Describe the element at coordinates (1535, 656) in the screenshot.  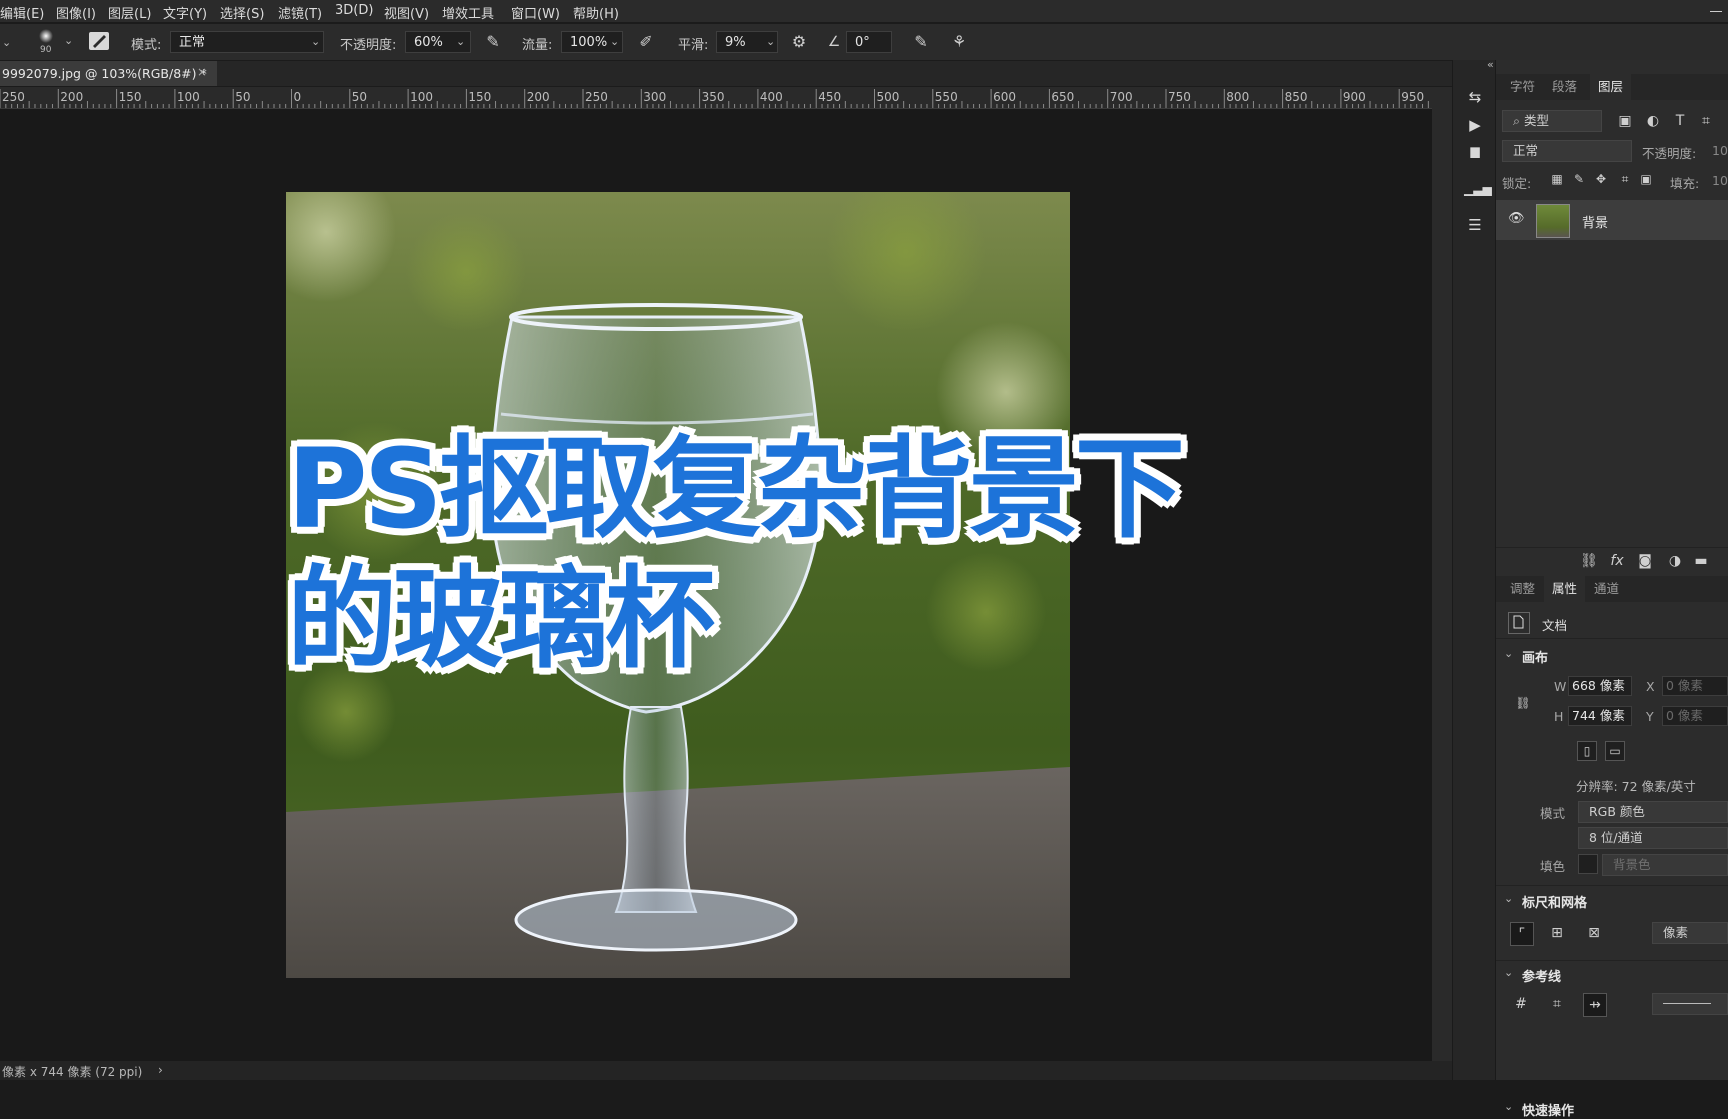
I see `canvas-section-title: 画布` at that location.